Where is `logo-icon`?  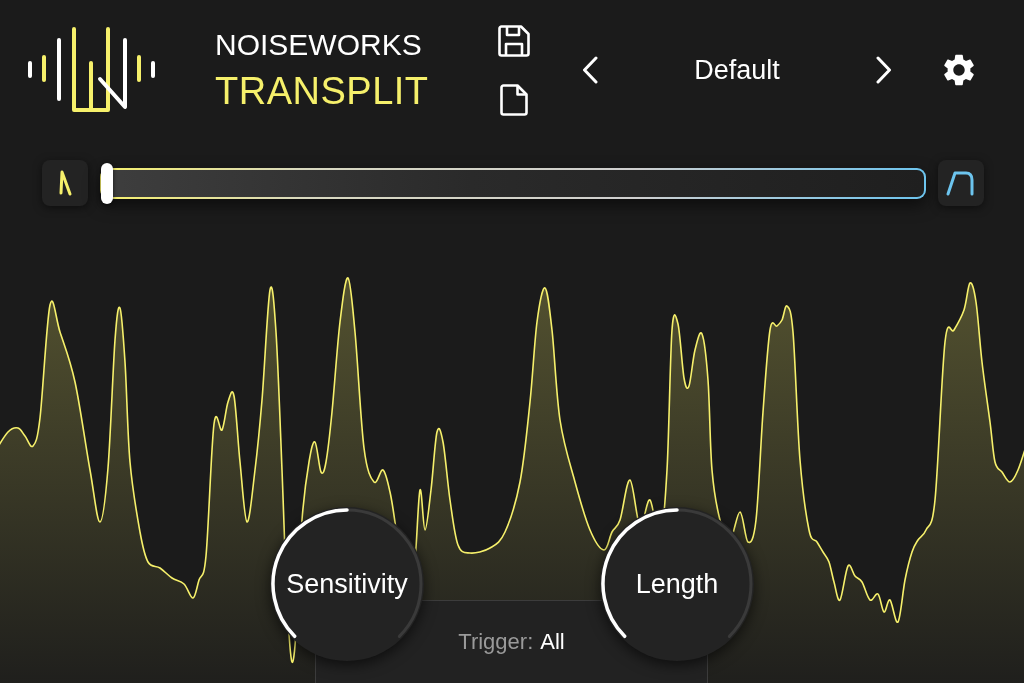 logo-icon is located at coordinates (92, 70).